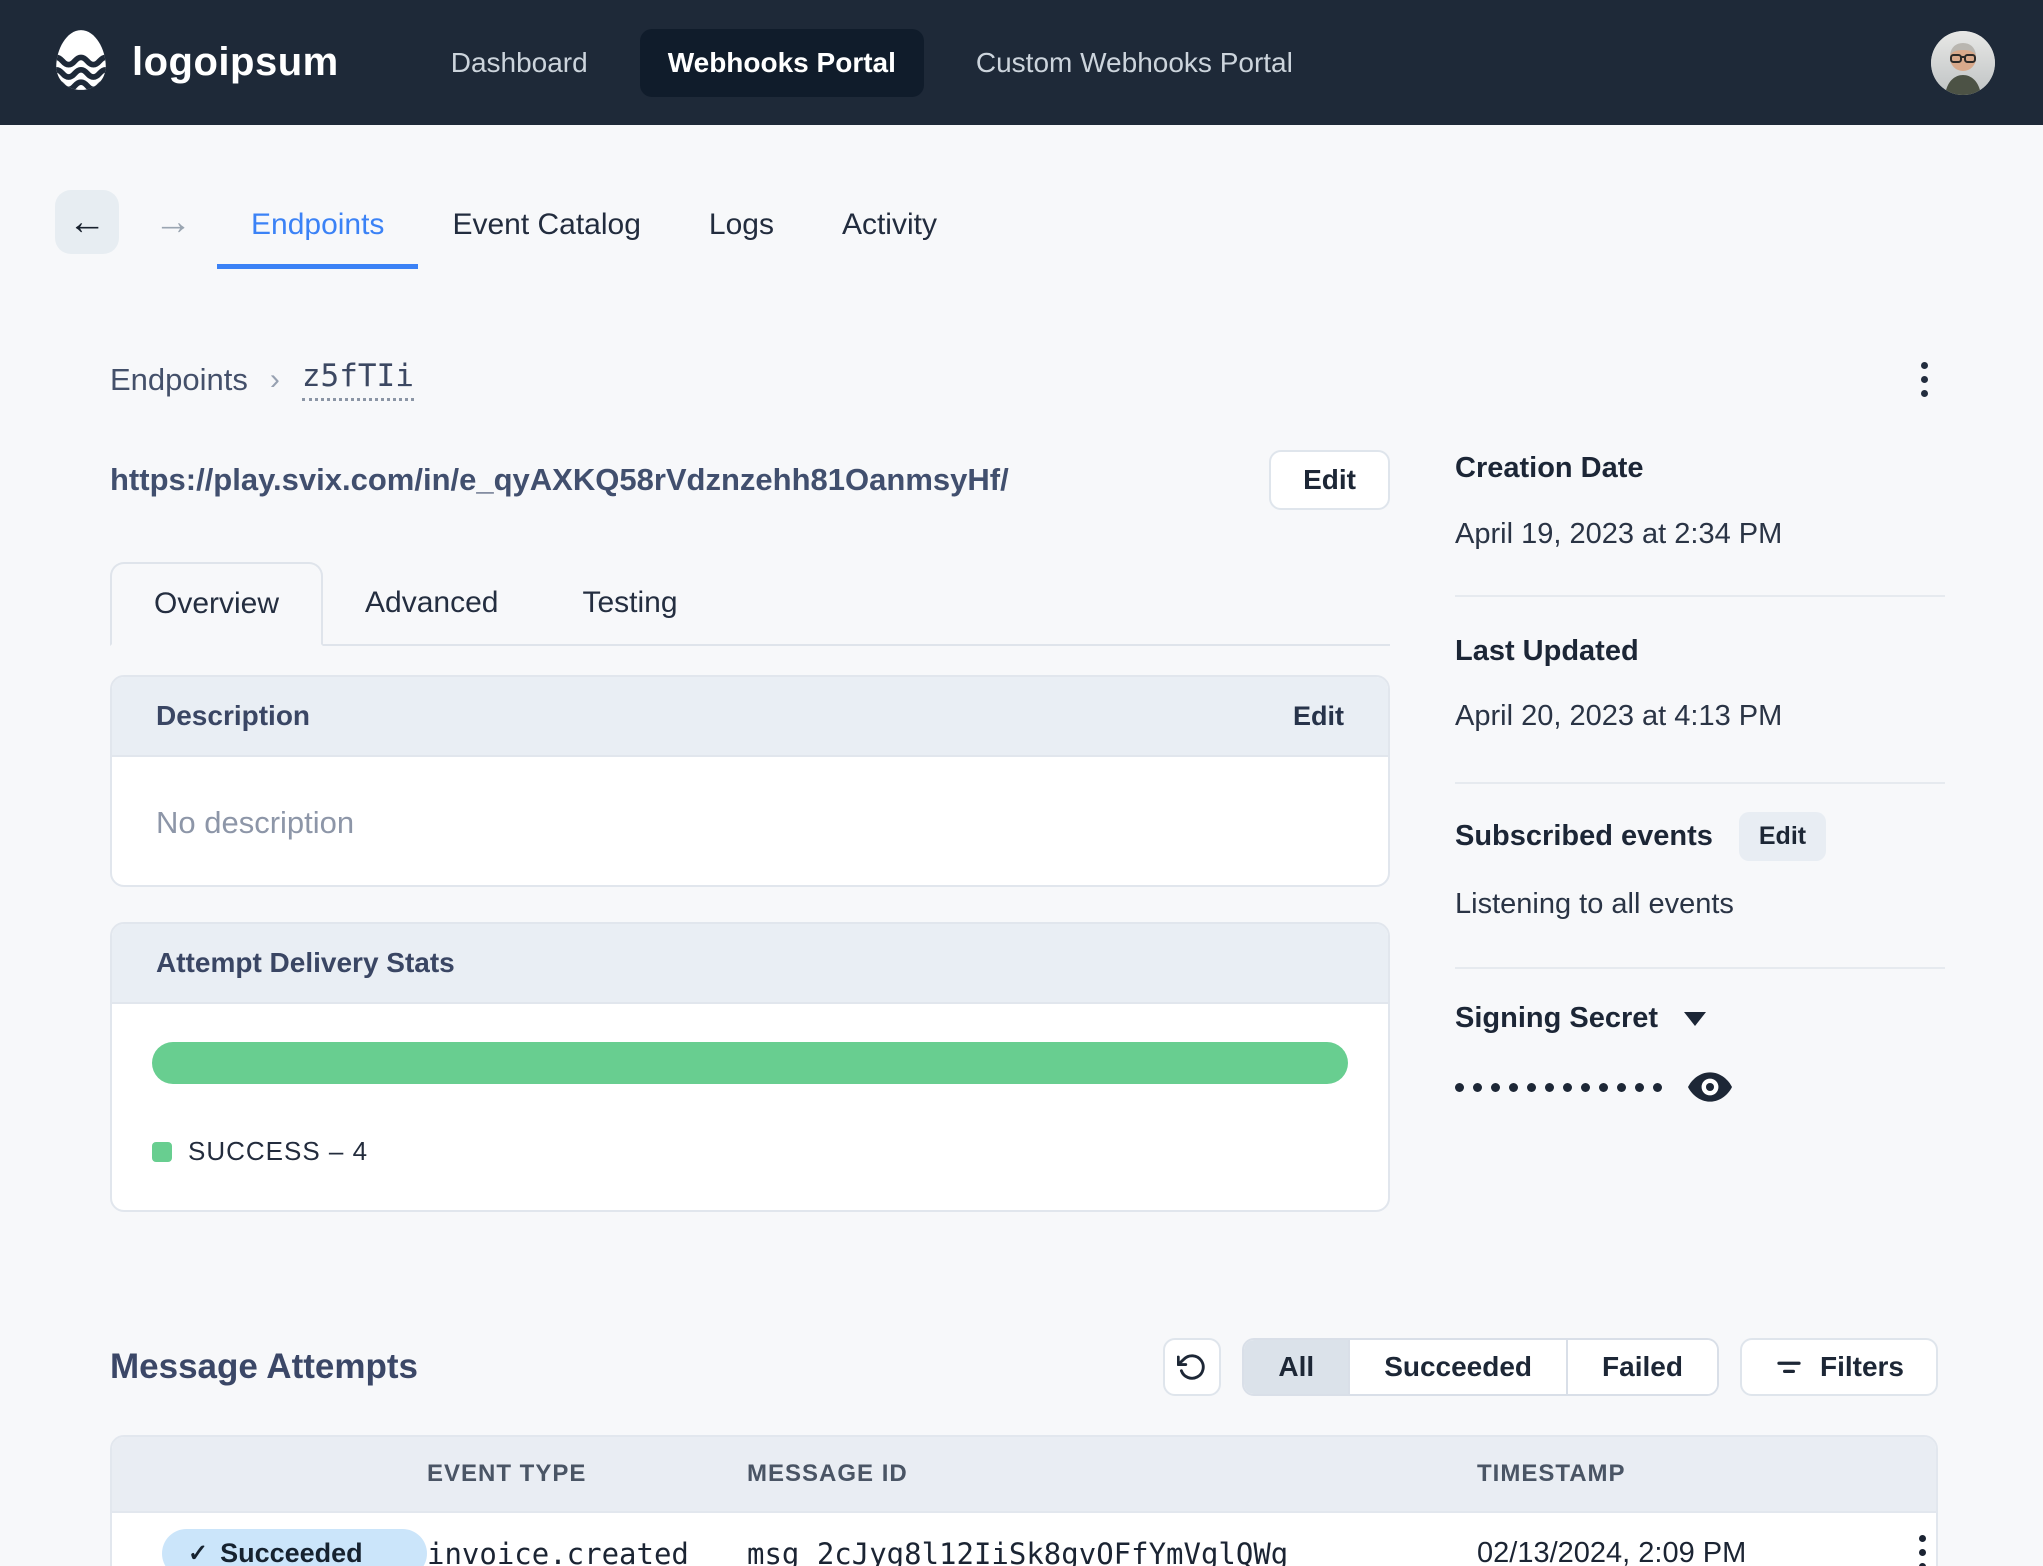 Image resolution: width=2043 pixels, height=1566 pixels. What do you see at coordinates (629, 603) in the screenshot?
I see `tab-testing: Testing` at bounding box center [629, 603].